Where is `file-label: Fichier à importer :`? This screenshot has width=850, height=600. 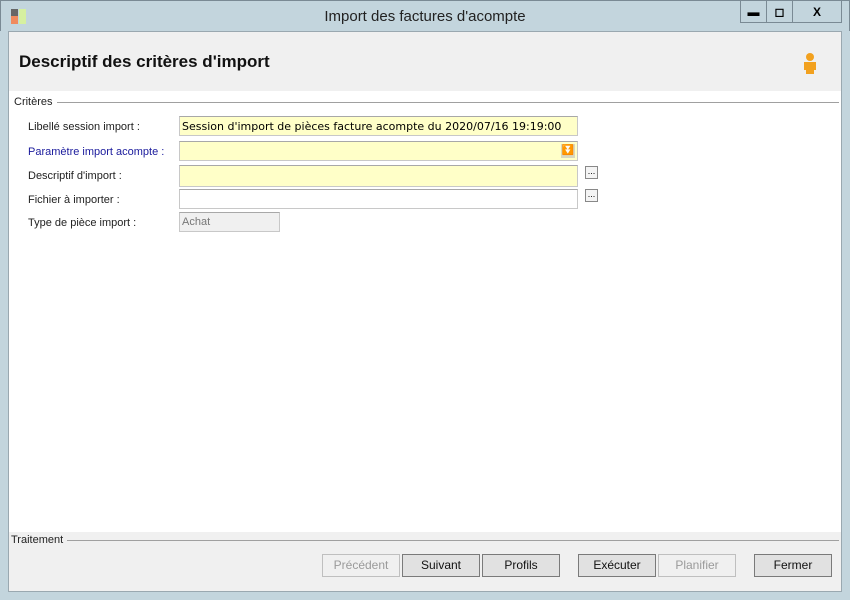 file-label: Fichier à importer : is located at coordinates (74, 200).